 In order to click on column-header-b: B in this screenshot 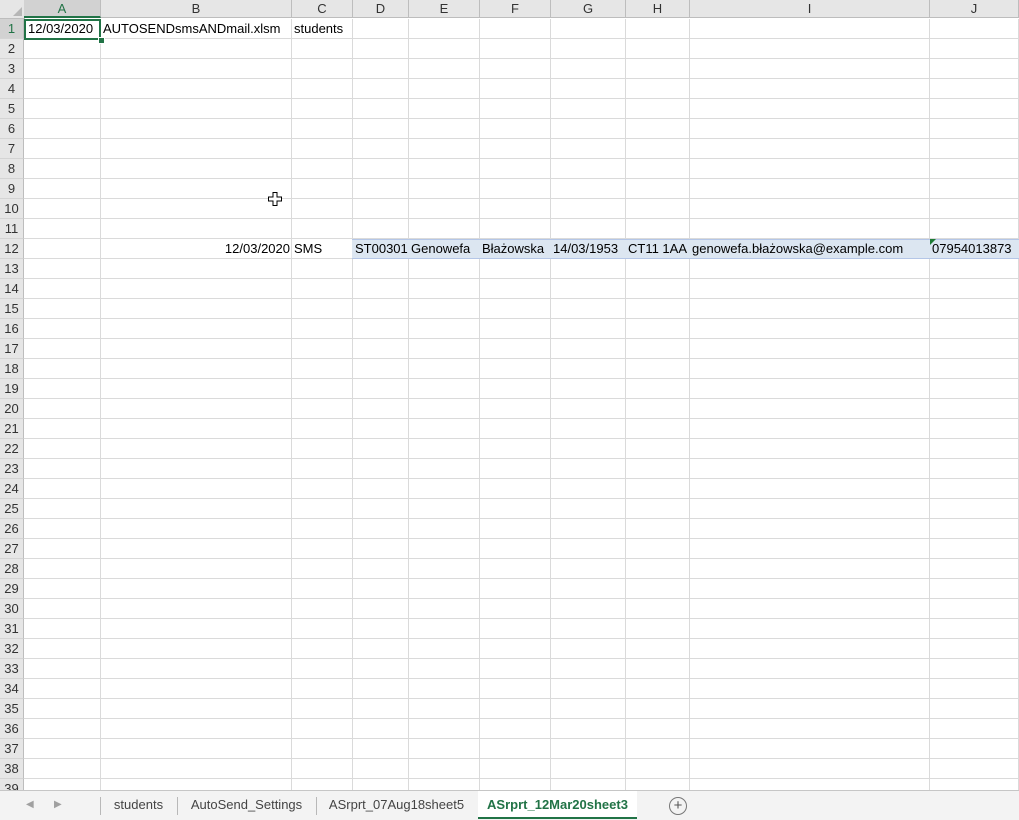, I will do `click(196, 9)`.